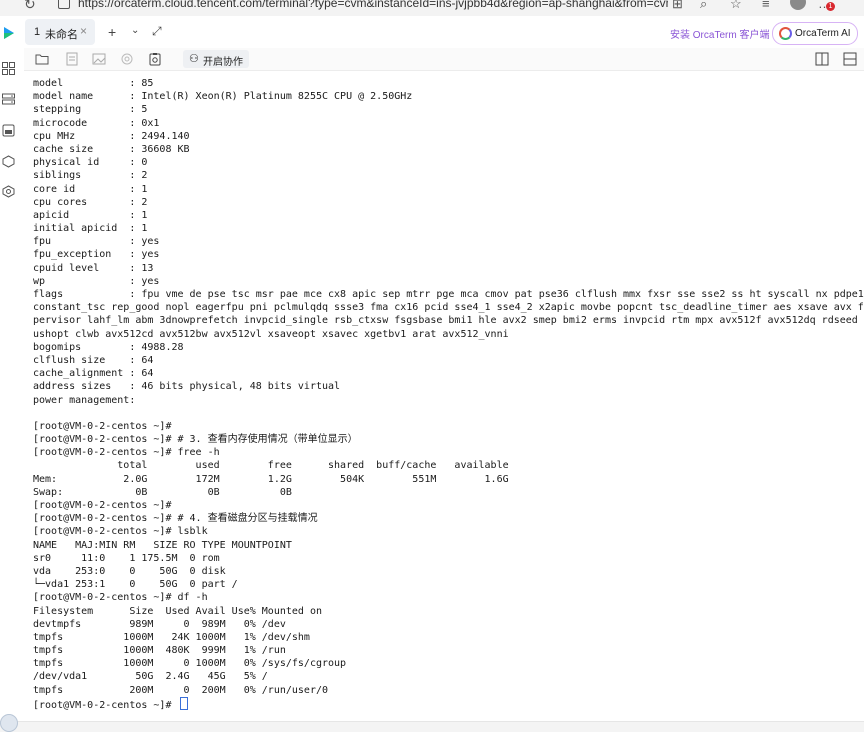 The image size is (864, 732). I want to click on terminal-toolbar: ⚇ 开启协作, so click(444, 59).